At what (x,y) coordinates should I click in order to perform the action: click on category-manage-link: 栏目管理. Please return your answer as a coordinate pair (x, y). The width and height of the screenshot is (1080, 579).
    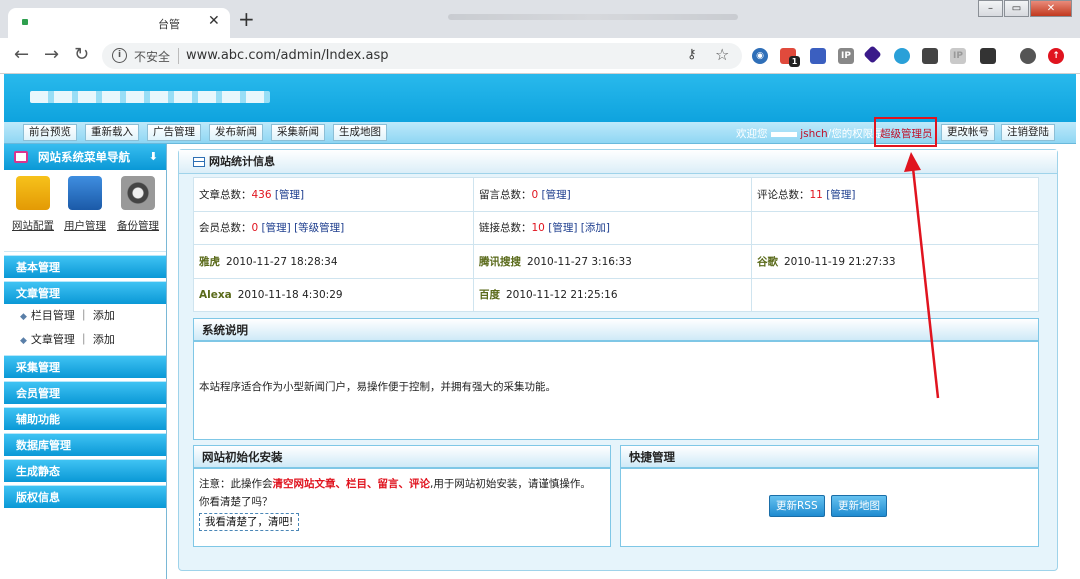
    Looking at the image, I should click on (53, 315).